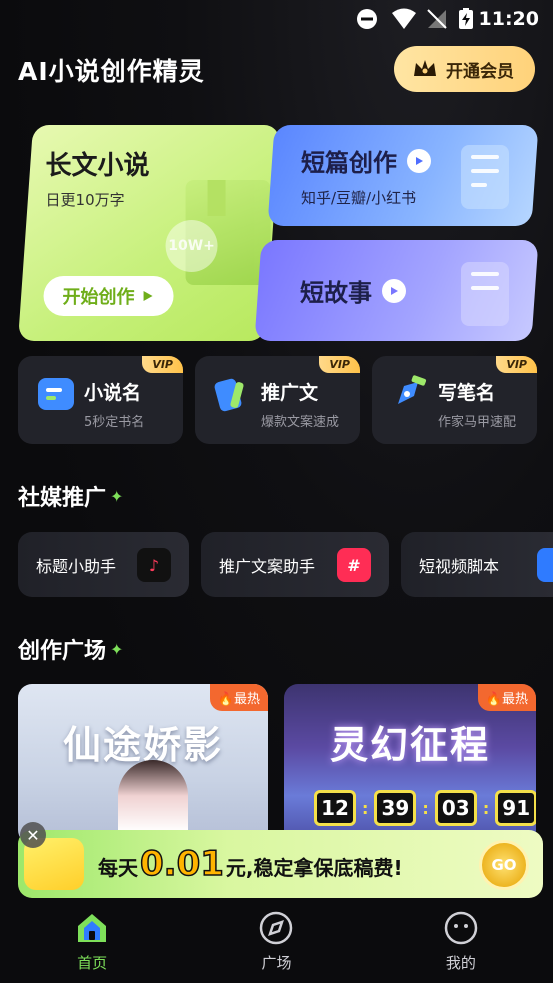 The image size is (553, 983). I want to click on tool-title: 推广文, so click(290, 393).